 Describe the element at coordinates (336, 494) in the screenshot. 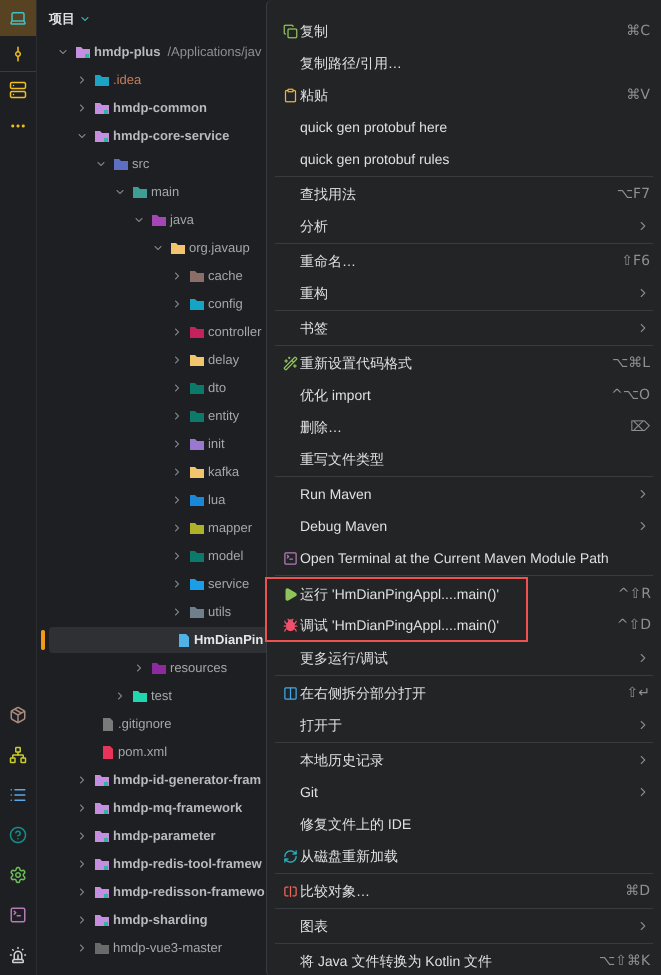

I see `menu-label: Run Maven` at that location.